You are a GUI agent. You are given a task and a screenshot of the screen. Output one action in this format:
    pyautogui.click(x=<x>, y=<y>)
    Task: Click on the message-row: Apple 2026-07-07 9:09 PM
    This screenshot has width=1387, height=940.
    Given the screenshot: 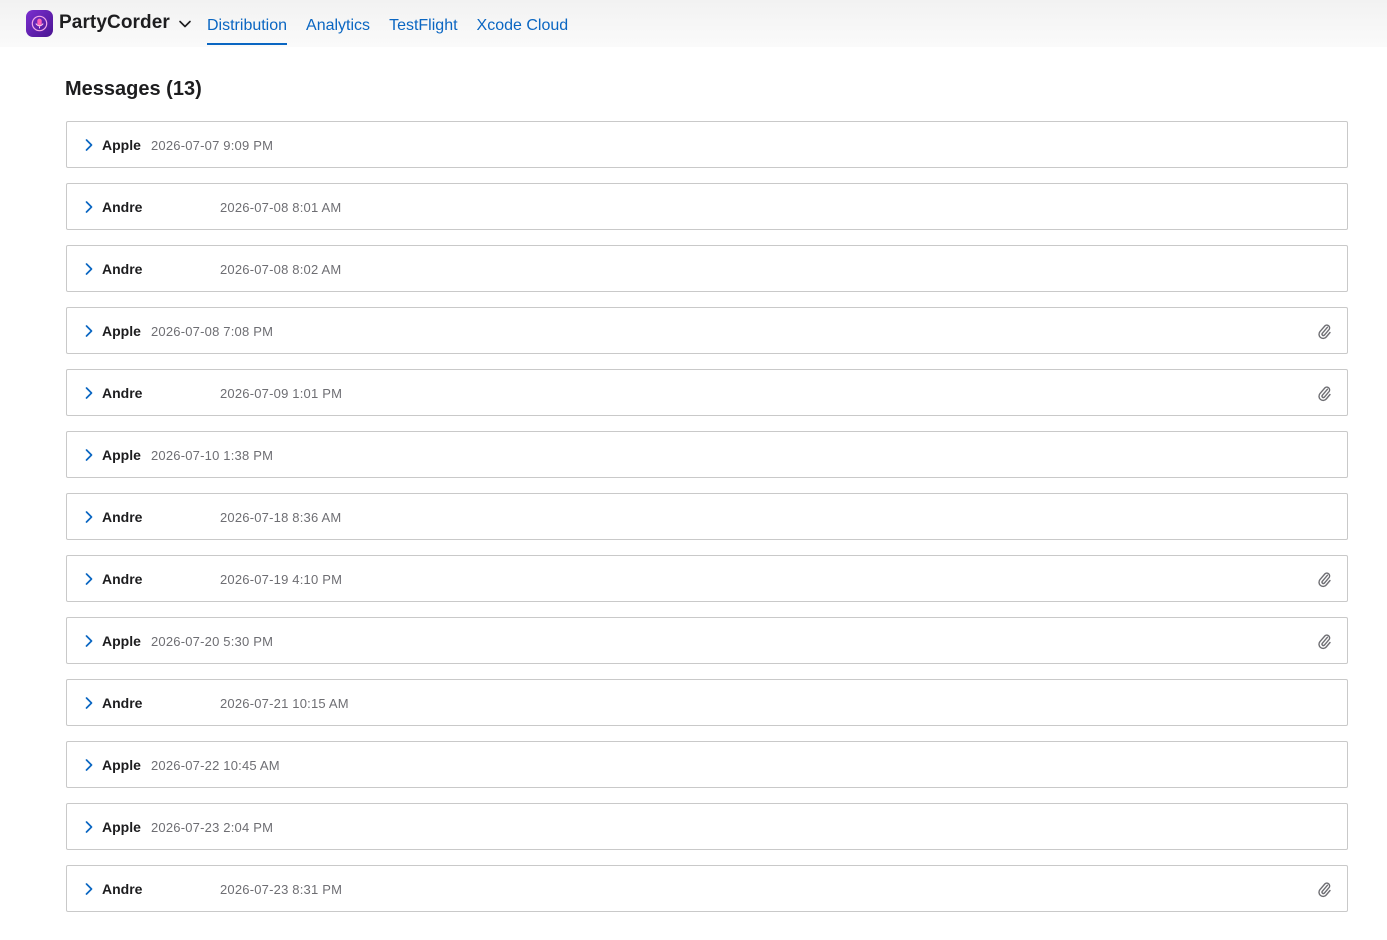 What is the action you would take?
    pyautogui.click(x=707, y=144)
    